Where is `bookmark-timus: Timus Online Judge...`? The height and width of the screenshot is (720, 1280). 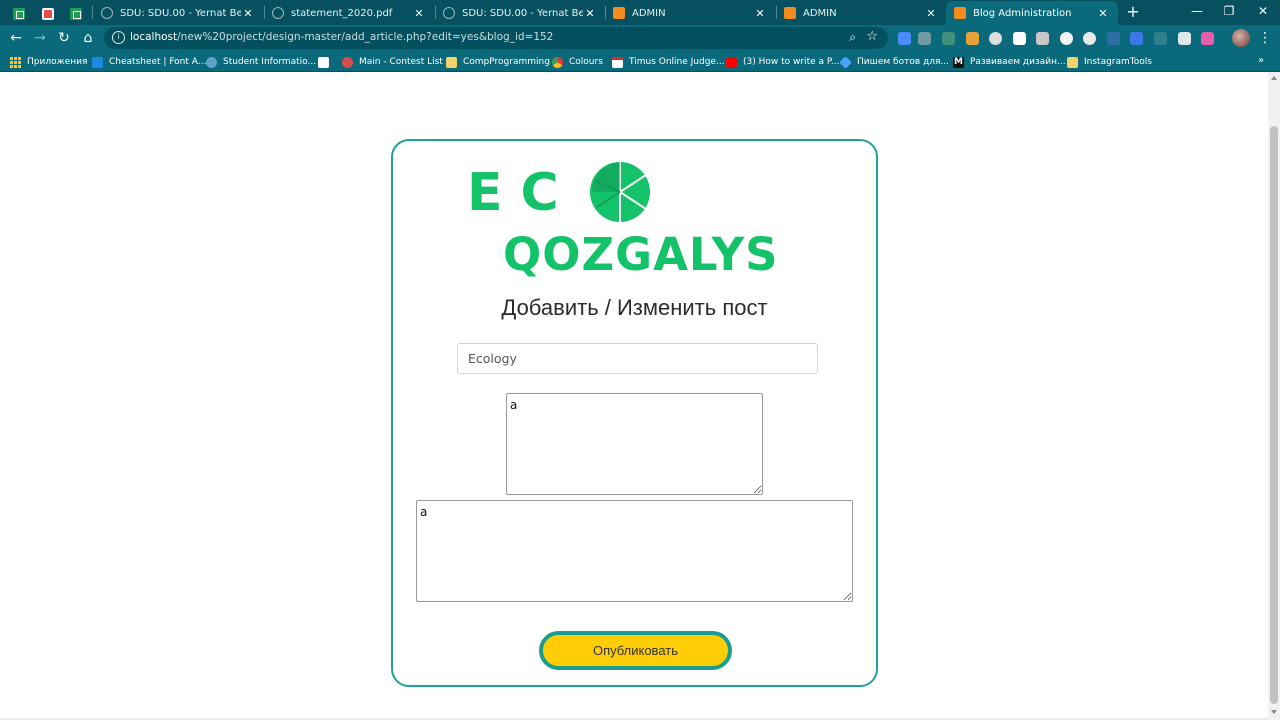 bookmark-timus: Timus Online Judge... is located at coordinates (668, 62).